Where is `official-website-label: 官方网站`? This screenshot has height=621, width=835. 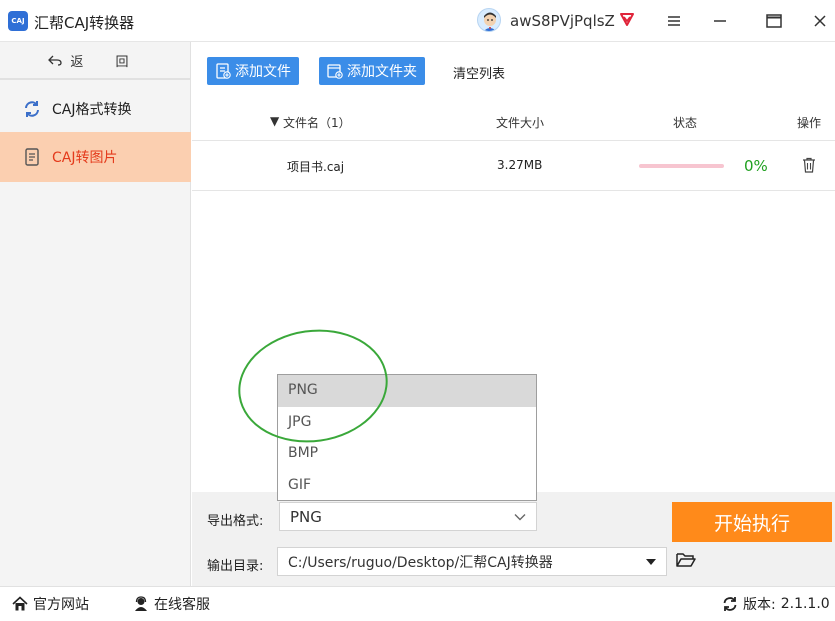
official-website-label: 官方网站 is located at coordinates (61, 605).